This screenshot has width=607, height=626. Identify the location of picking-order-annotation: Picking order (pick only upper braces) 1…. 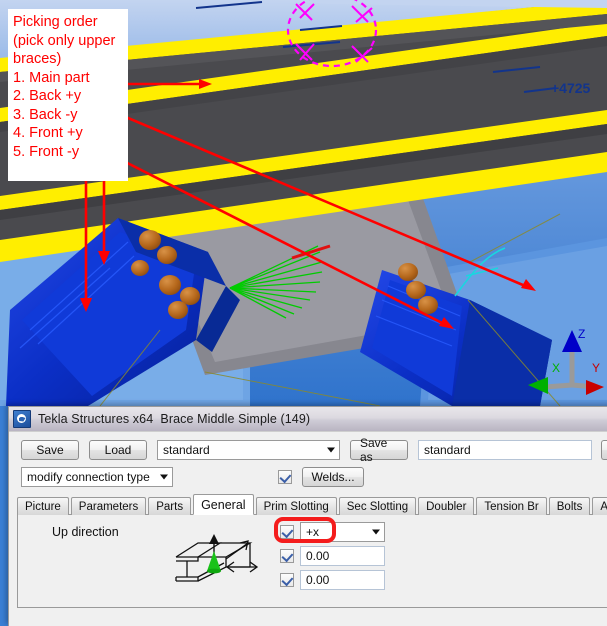
(68, 95).